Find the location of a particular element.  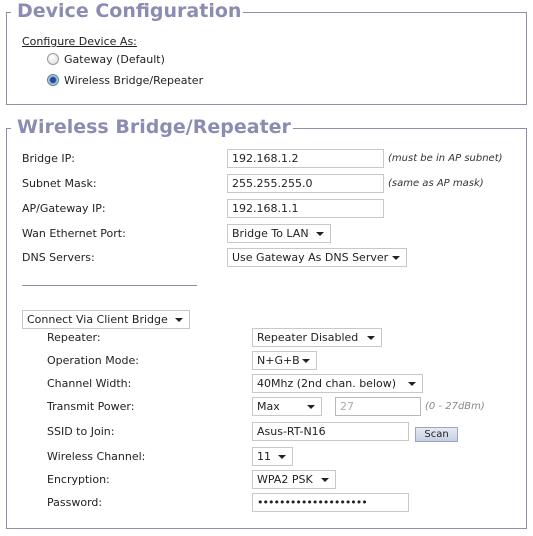

dns-servers-select: Use Gateway As DNS Server is located at coordinates (317, 257).